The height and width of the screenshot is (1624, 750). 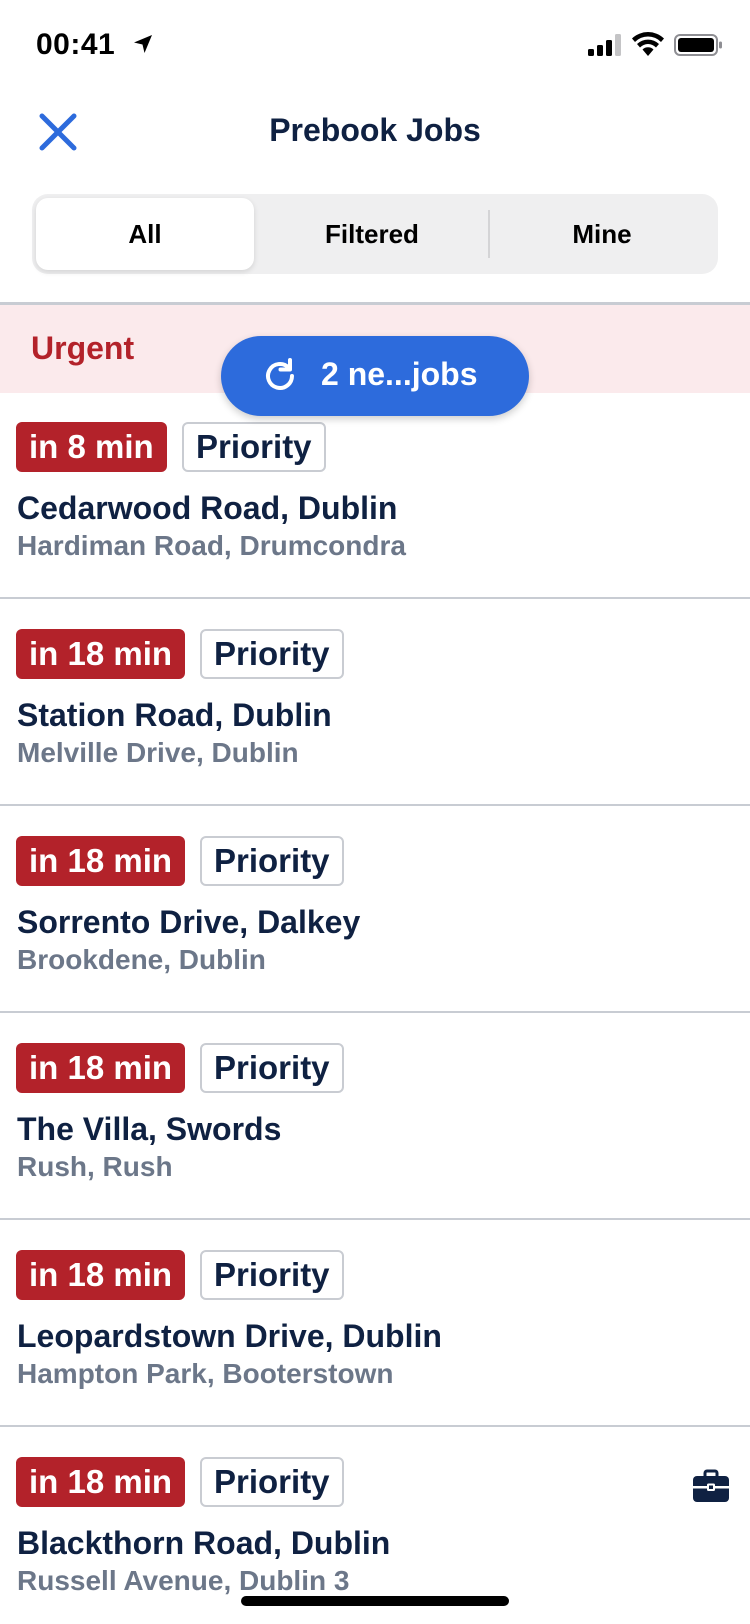 What do you see at coordinates (375, 1601) in the screenshot?
I see `home-indicator` at bounding box center [375, 1601].